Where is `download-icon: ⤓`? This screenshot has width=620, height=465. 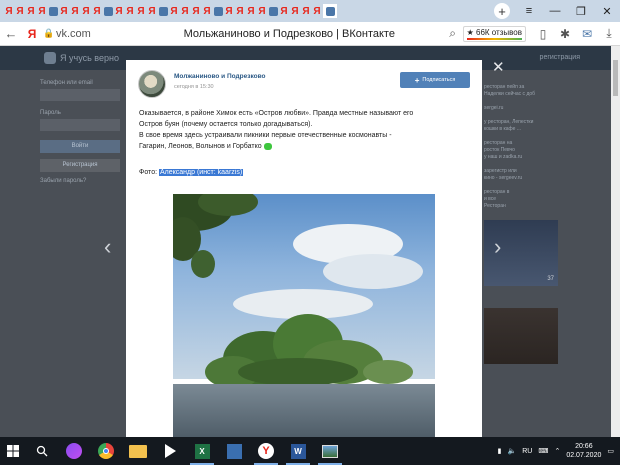 download-icon: ⤓ is located at coordinates (609, 33).